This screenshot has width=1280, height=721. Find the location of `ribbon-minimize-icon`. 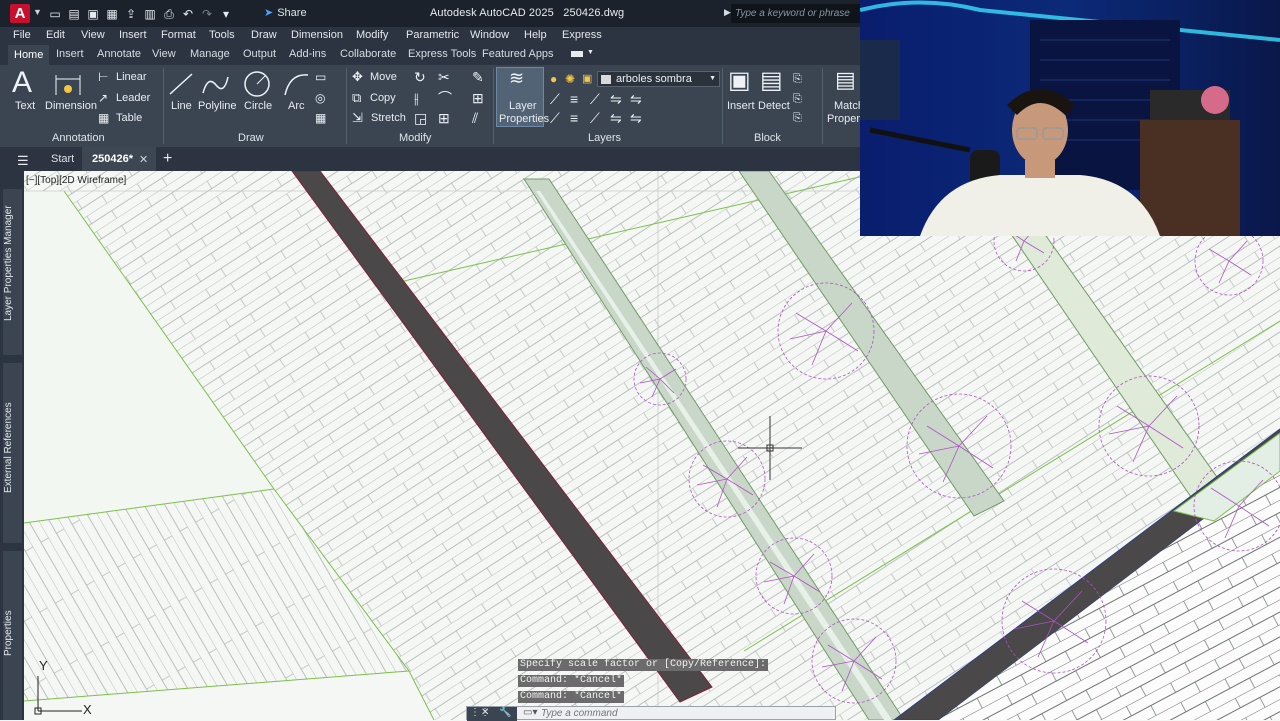

ribbon-minimize-icon is located at coordinates (577, 54).